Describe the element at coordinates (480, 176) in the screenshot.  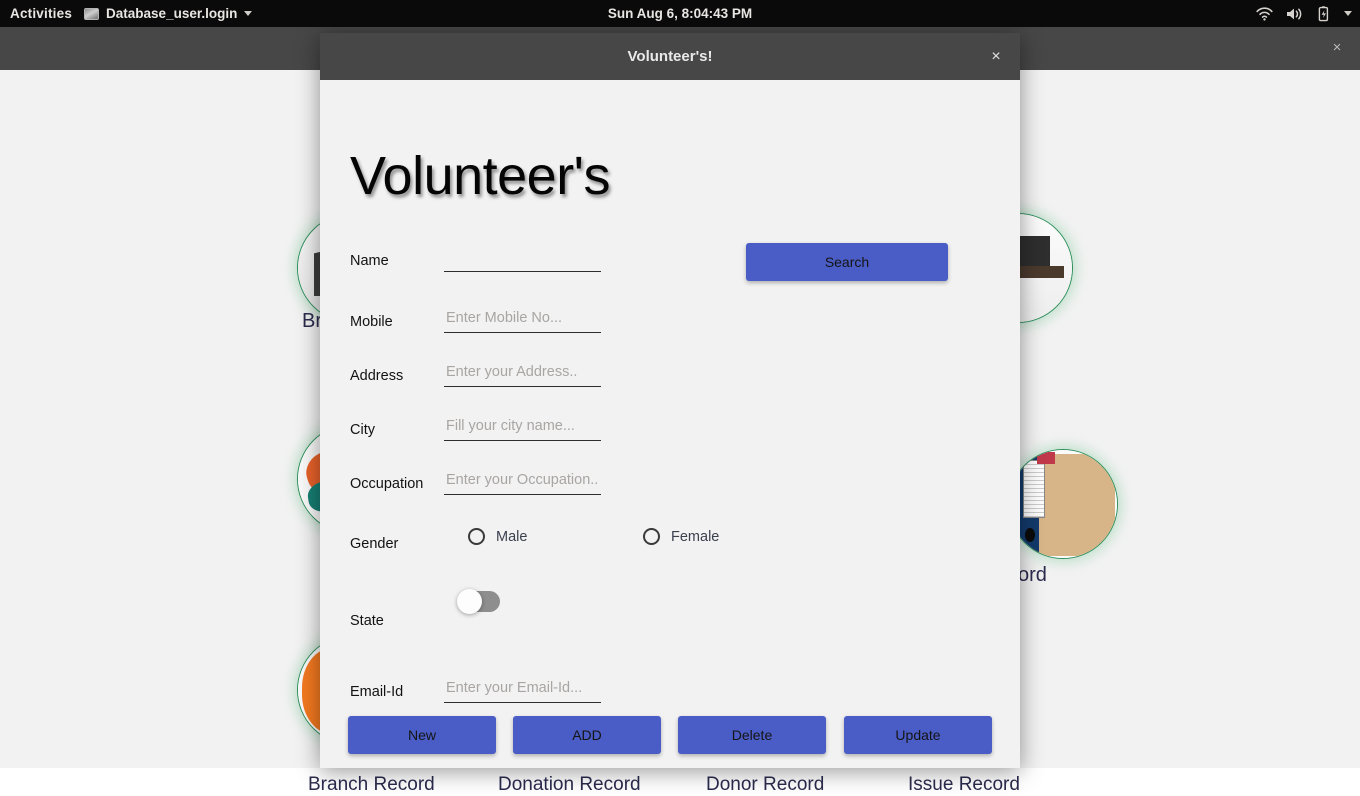
I see `page-title: Volunteer's` at that location.